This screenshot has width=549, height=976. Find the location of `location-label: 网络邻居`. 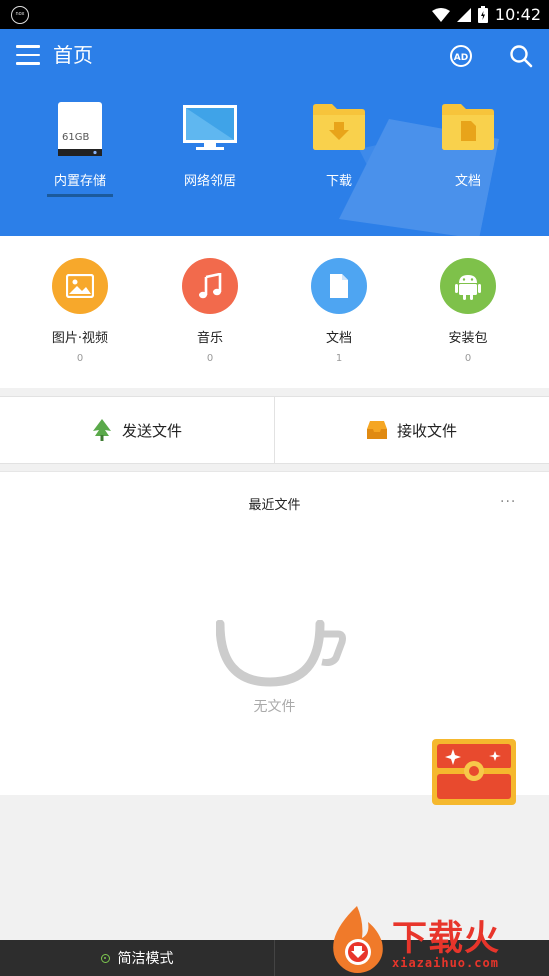

location-label: 网络邻居 is located at coordinates (209, 181).